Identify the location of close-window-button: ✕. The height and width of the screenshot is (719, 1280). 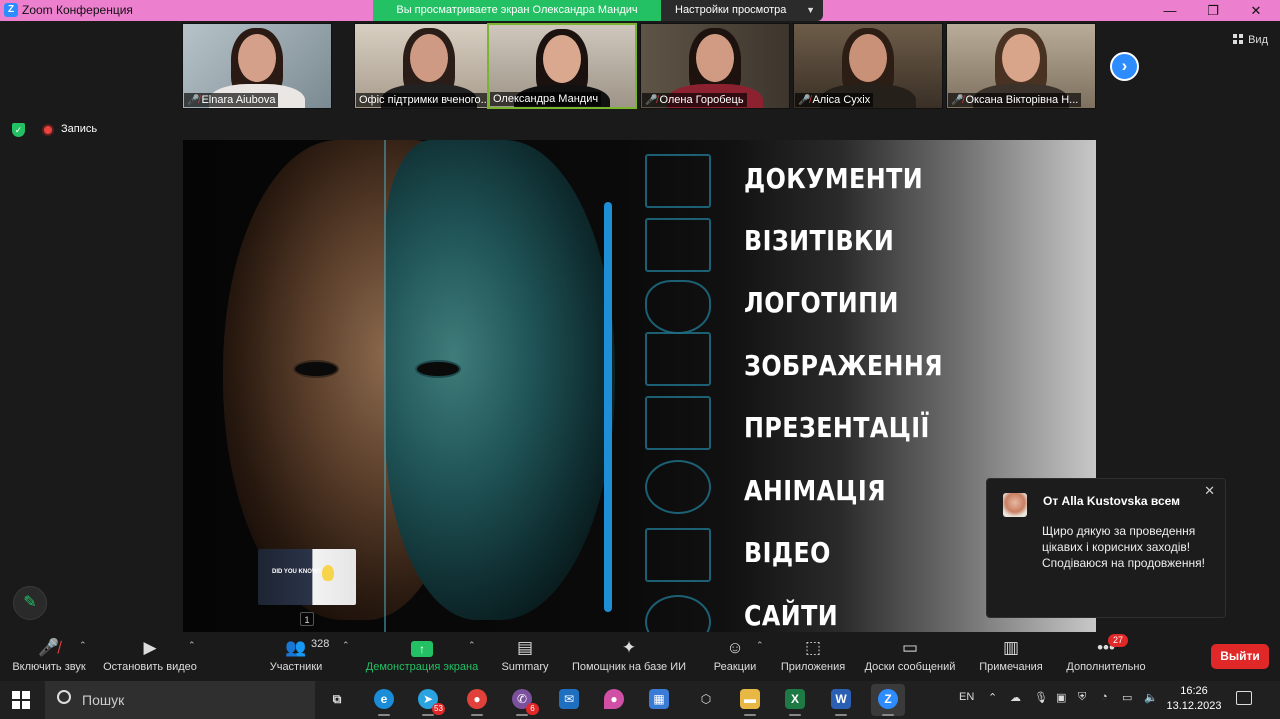
(1256, 10).